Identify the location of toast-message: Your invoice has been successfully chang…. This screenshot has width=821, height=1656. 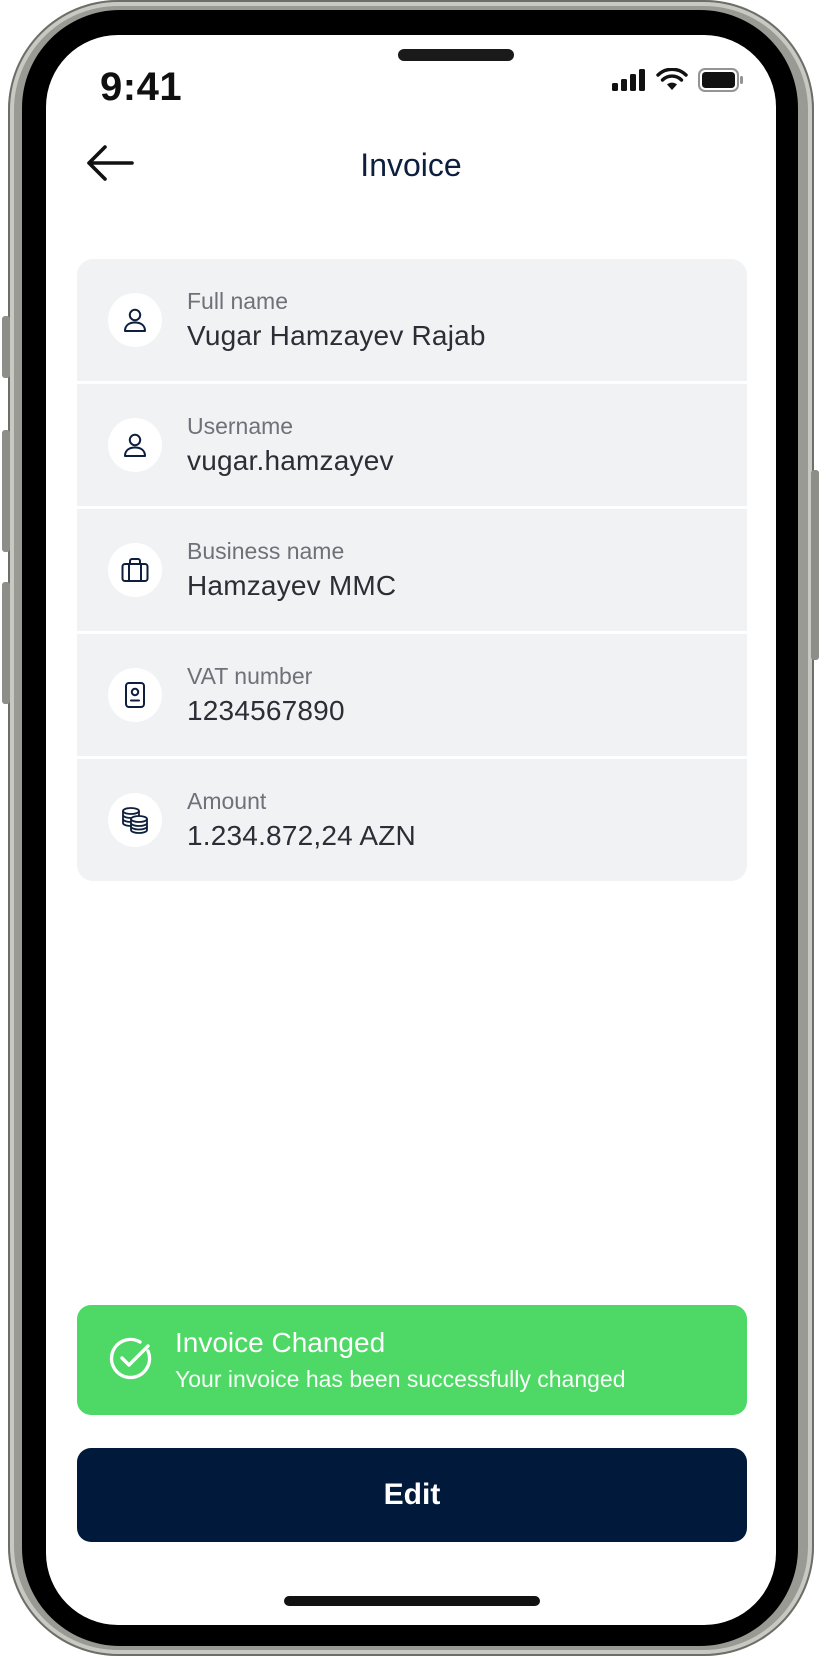
(400, 1379).